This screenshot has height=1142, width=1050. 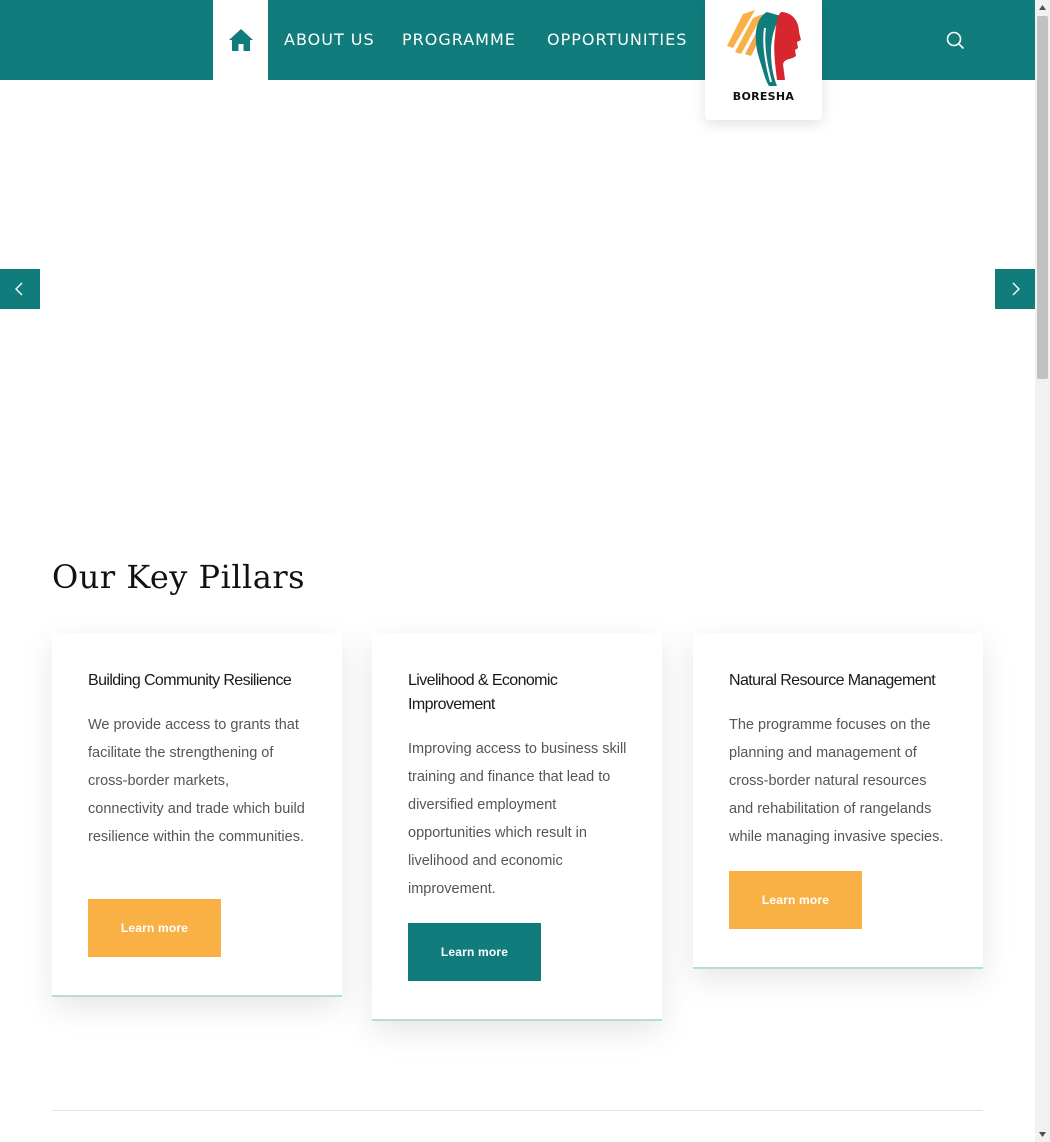 I want to click on chevron-right-icon, so click(x=1016, y=289).